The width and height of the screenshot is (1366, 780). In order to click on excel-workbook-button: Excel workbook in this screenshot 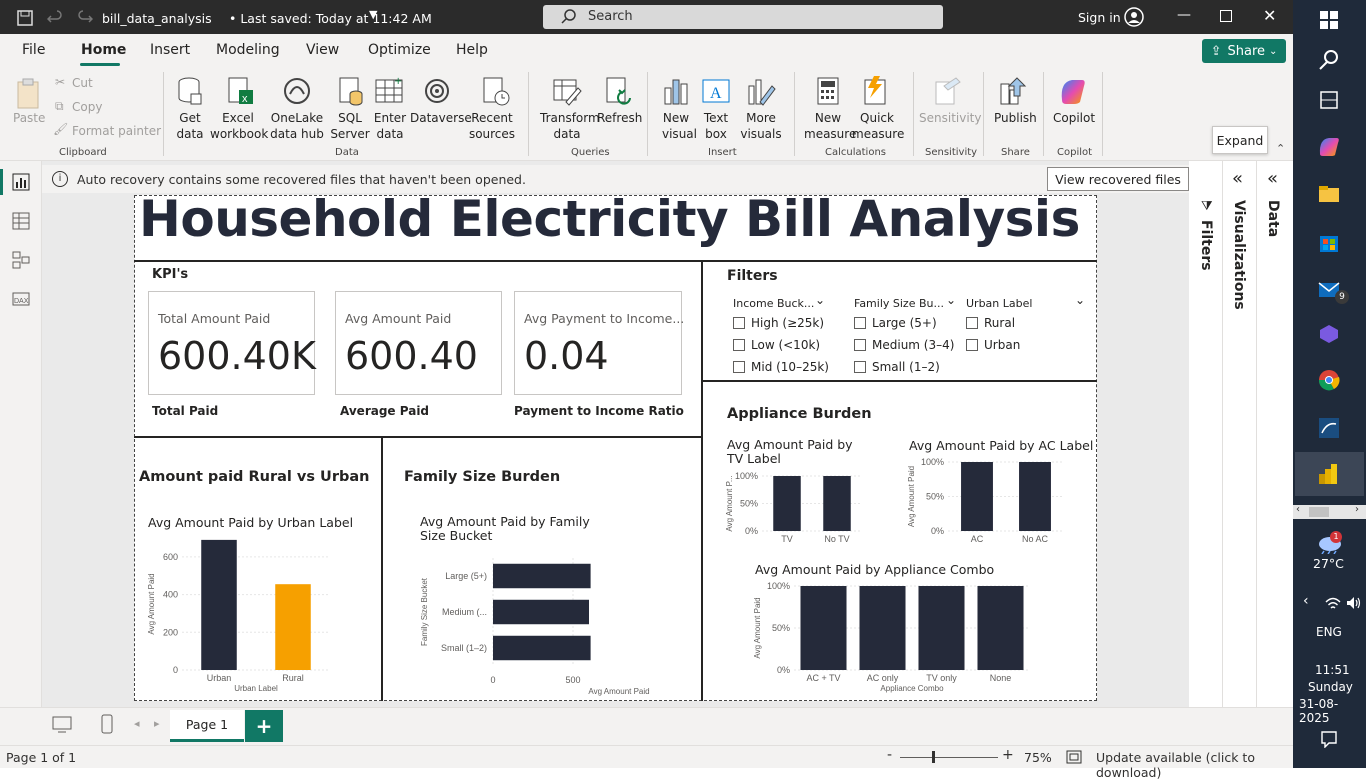, I will do `click(239, 126)`.